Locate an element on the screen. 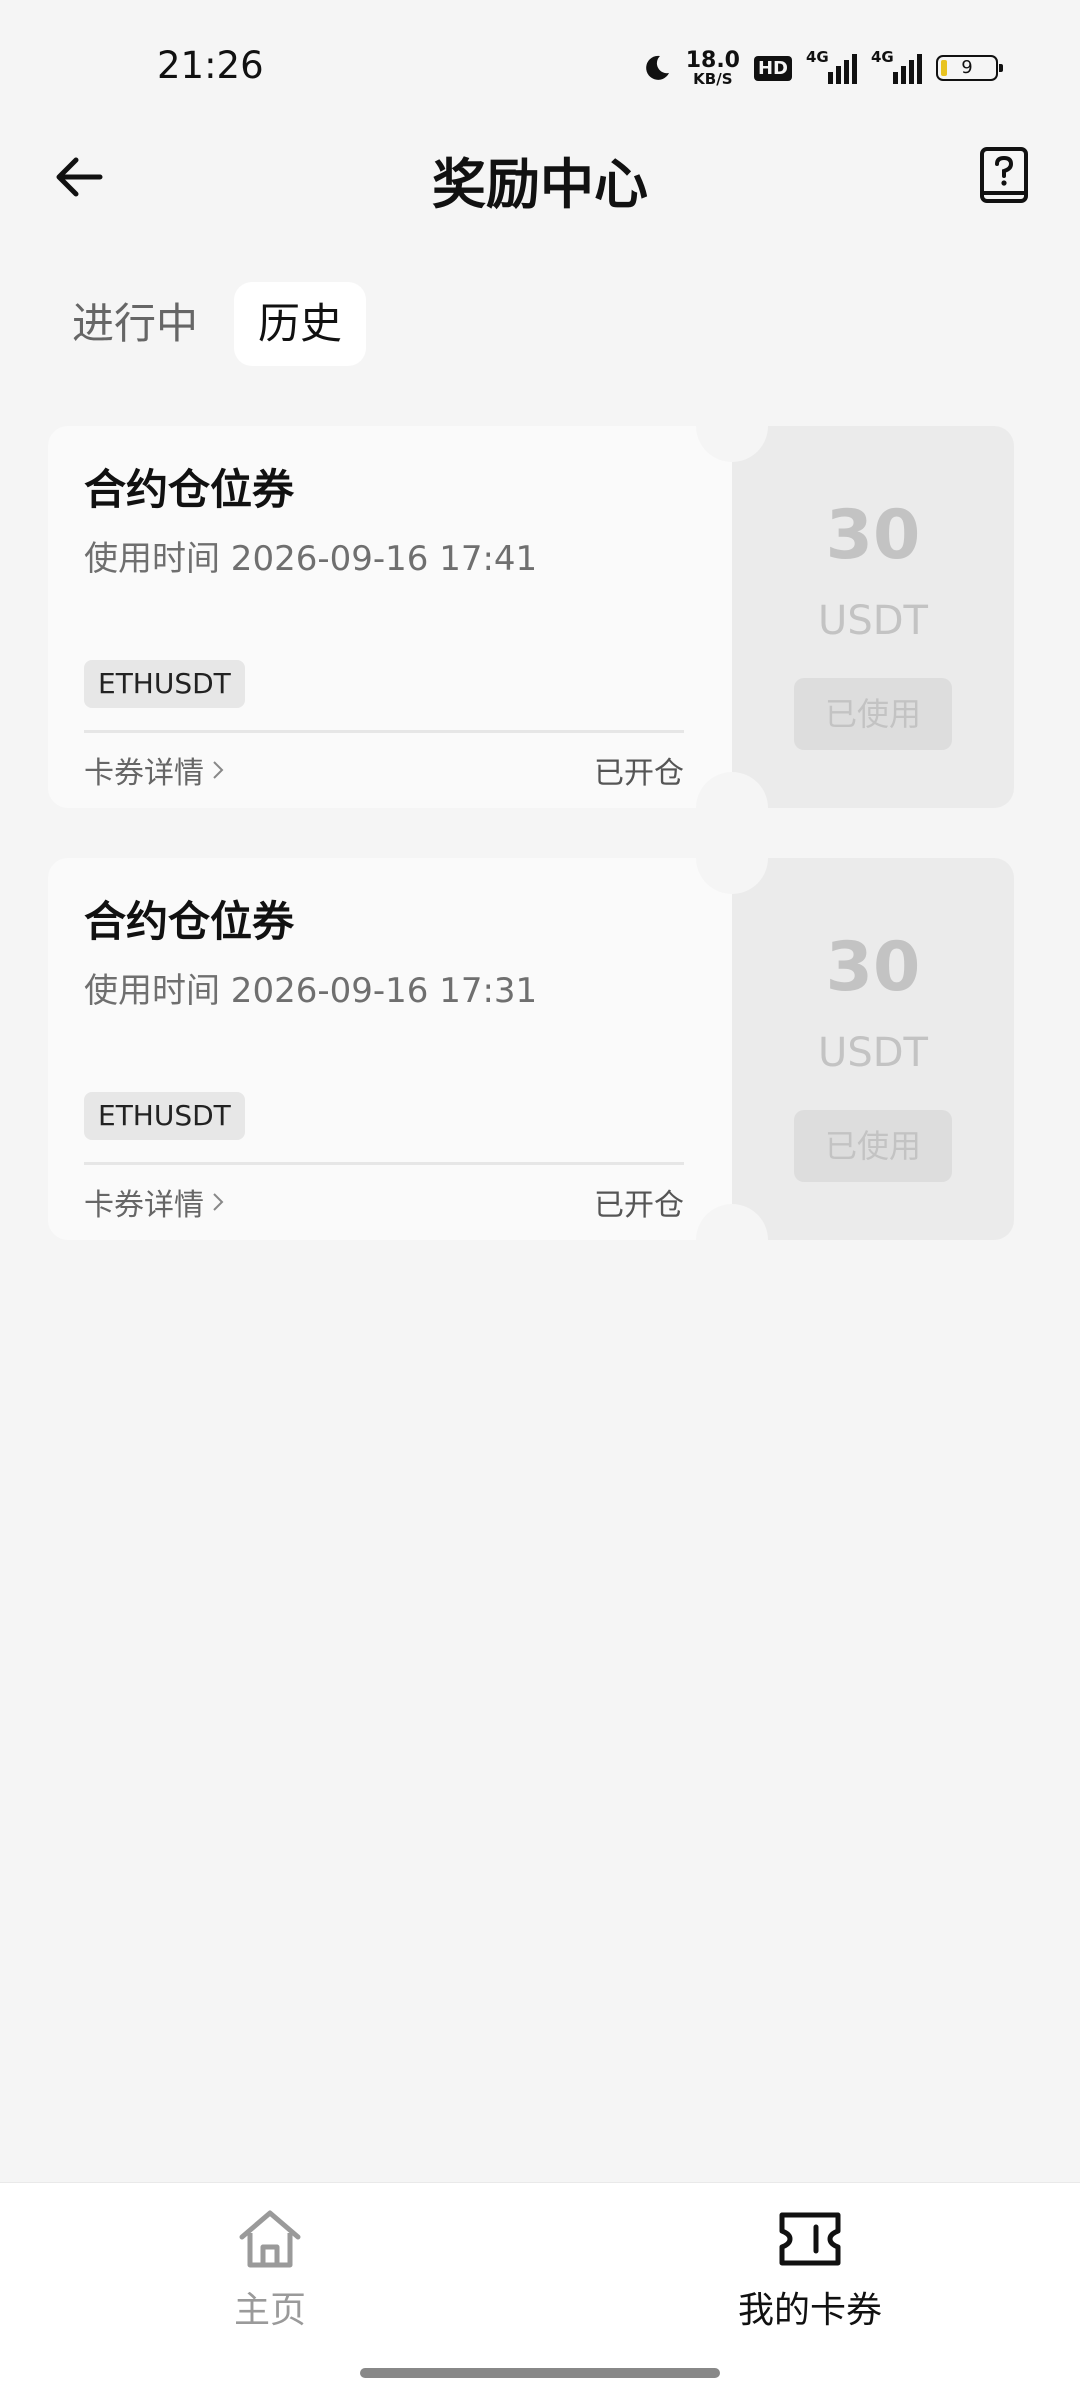  help-book-icon is located at coordinates (1004, 175).